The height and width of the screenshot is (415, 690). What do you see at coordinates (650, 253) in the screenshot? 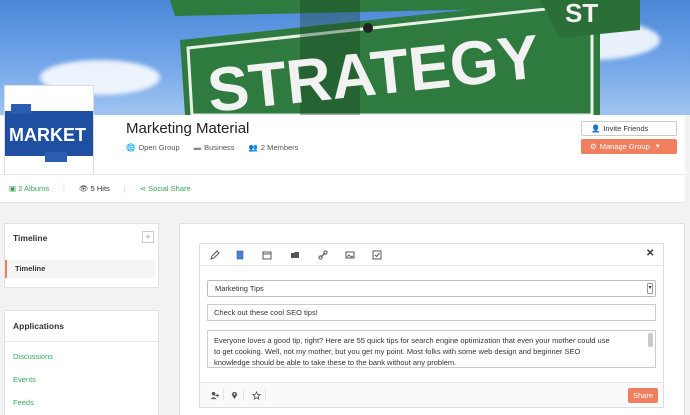
I see `close-composer-button: ✕` at bounding box center [650, 253].